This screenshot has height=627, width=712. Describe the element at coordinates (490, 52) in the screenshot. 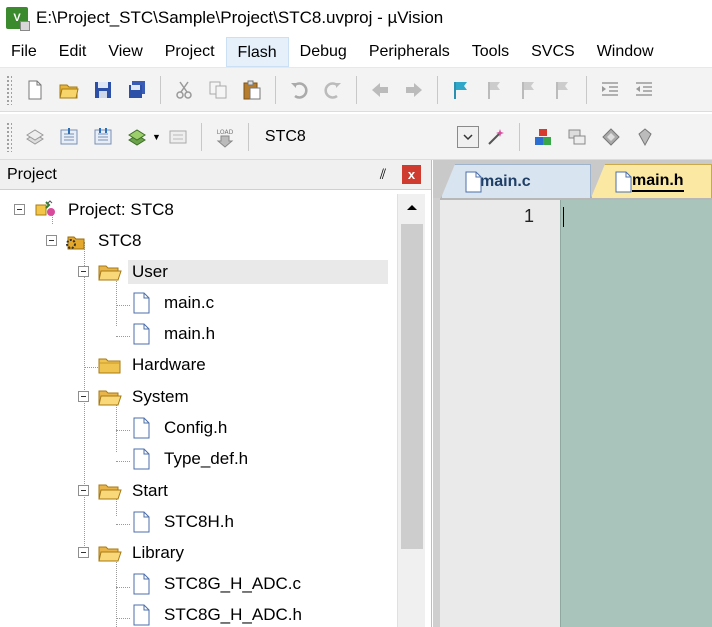

I see `menu-tools: Tools` at that location.